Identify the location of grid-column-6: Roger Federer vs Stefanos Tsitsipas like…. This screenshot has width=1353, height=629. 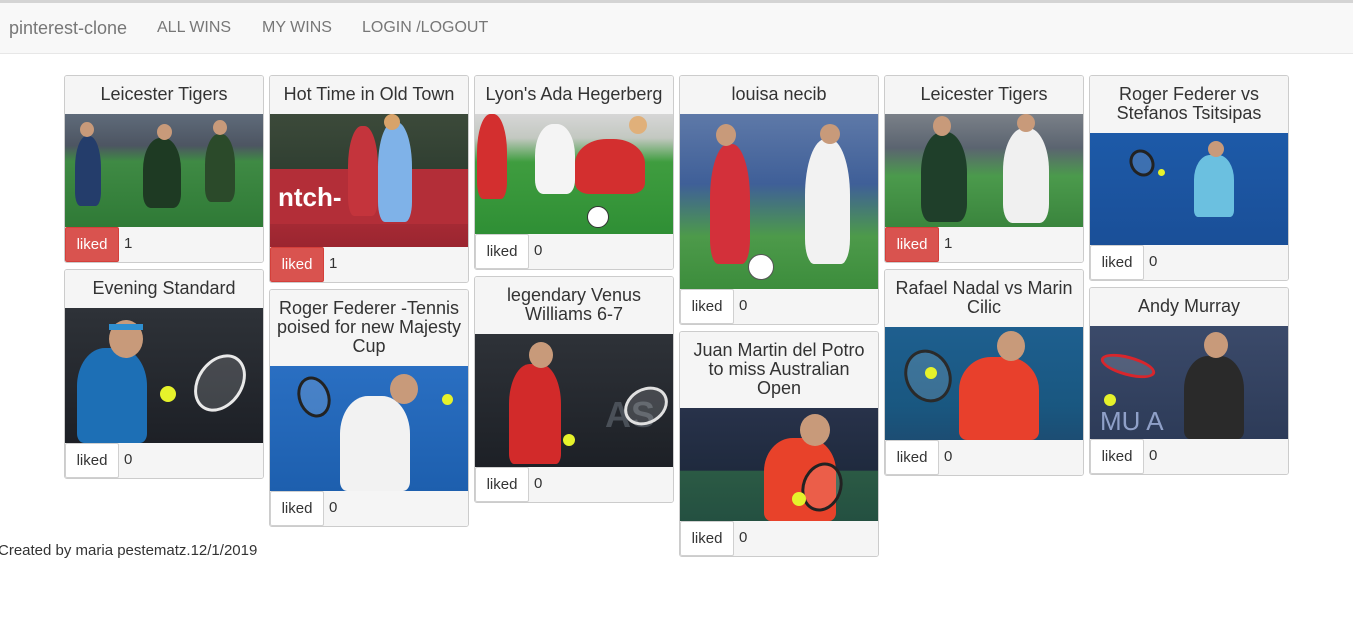
(1189, 278).